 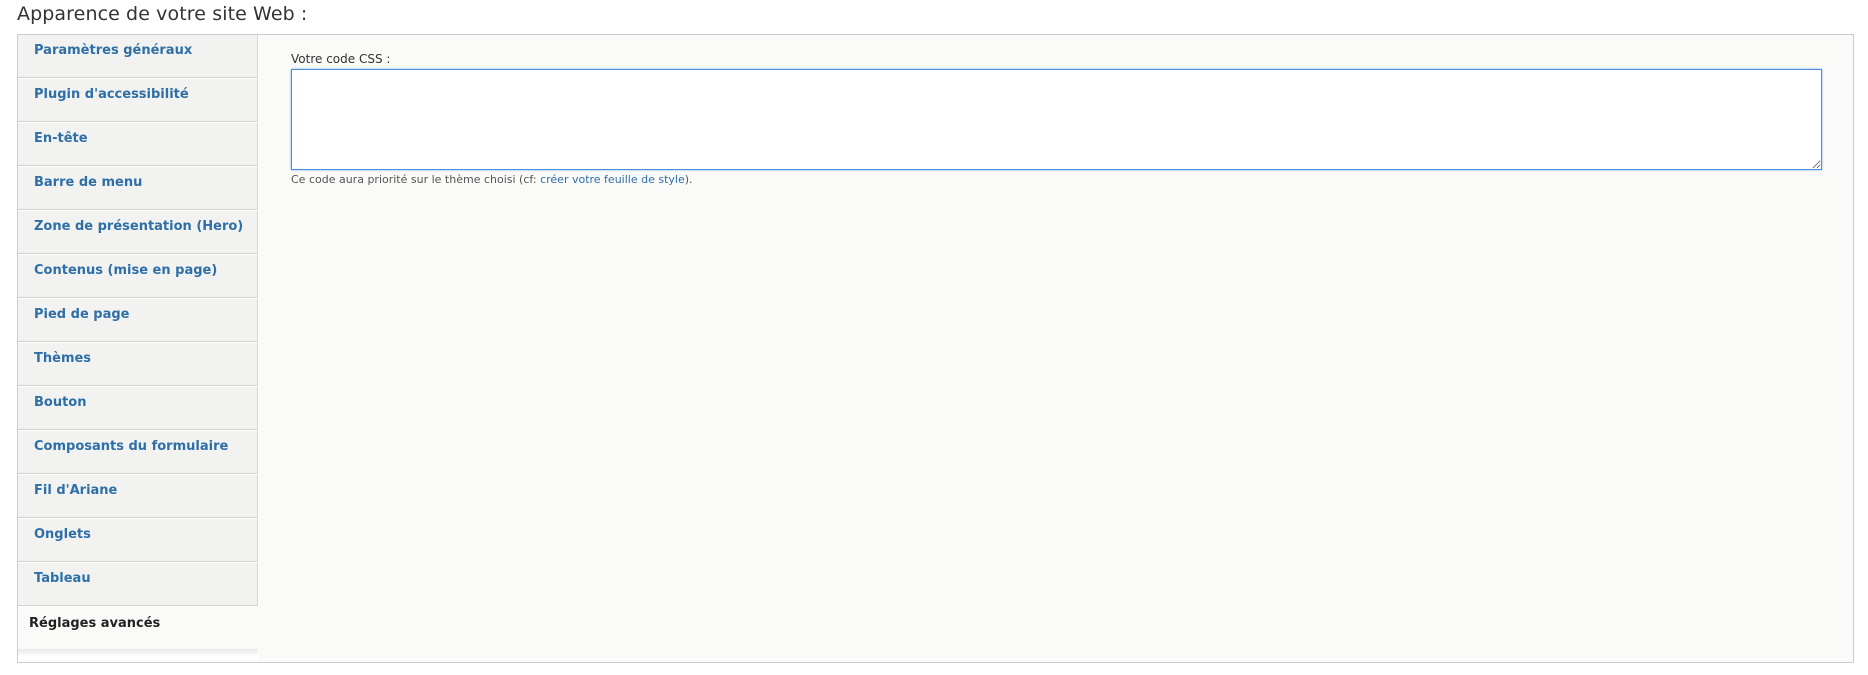 I want to click on vtab-plugin-accessibilite: Plugin d'accessibilité, so click(x=138, y=100).